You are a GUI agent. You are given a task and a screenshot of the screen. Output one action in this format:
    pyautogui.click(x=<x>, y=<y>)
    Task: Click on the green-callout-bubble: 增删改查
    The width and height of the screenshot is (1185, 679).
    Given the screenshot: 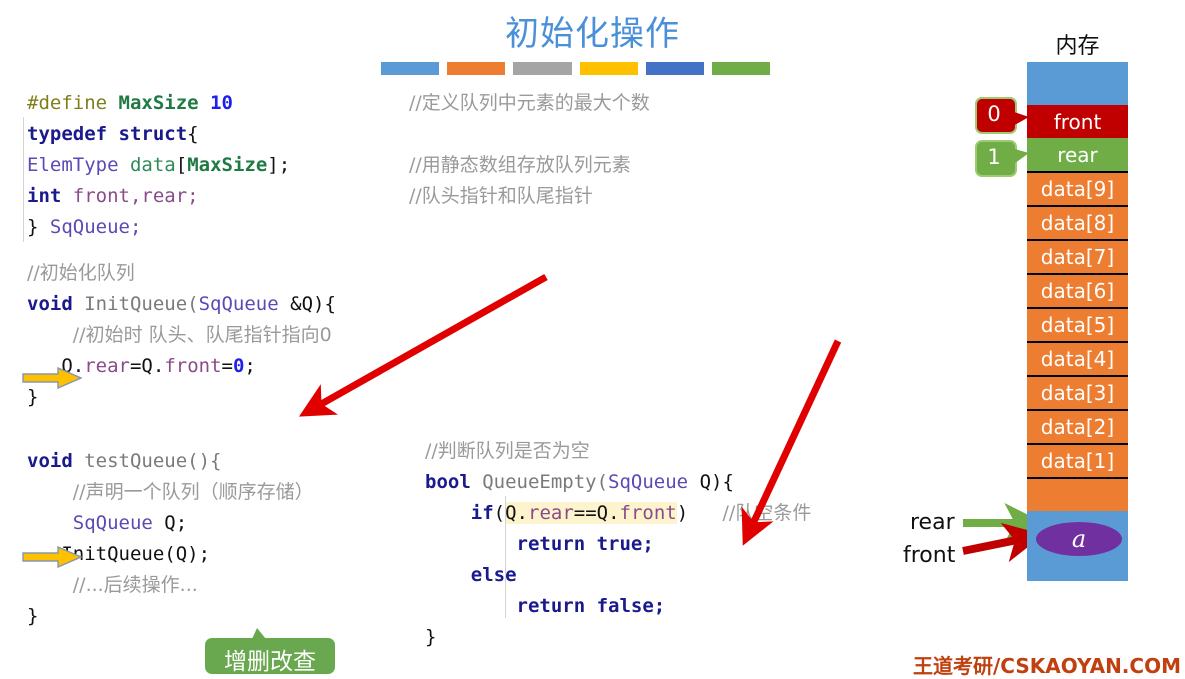 What is the action you would take?
    pyautogui.click(x=270, y=651)
    